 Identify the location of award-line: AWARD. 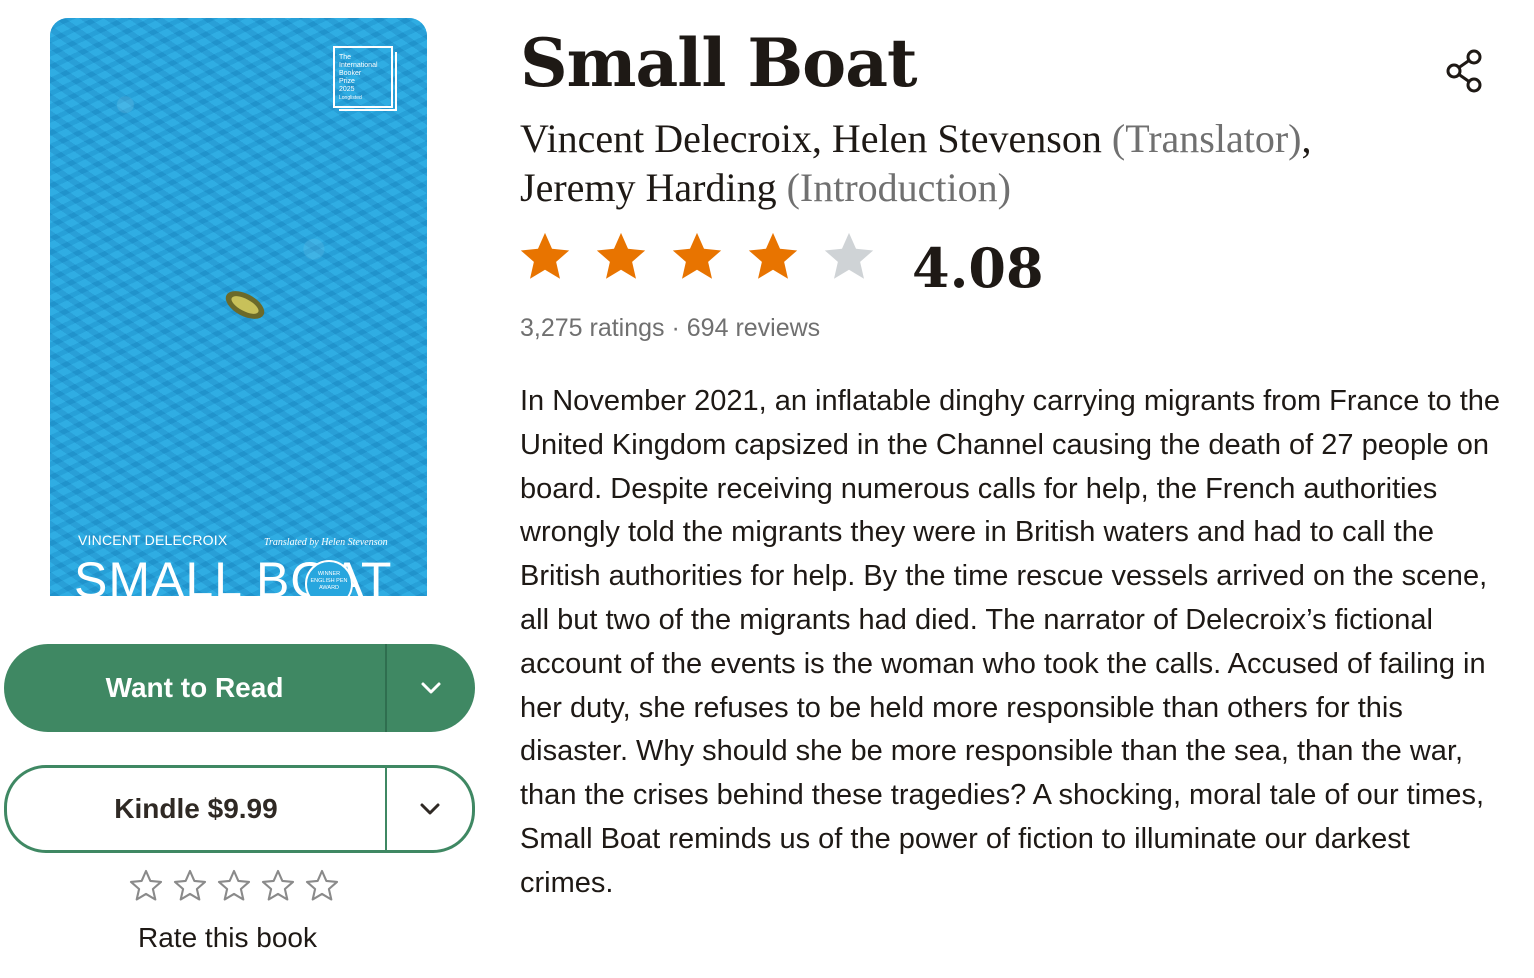
(329, 588).